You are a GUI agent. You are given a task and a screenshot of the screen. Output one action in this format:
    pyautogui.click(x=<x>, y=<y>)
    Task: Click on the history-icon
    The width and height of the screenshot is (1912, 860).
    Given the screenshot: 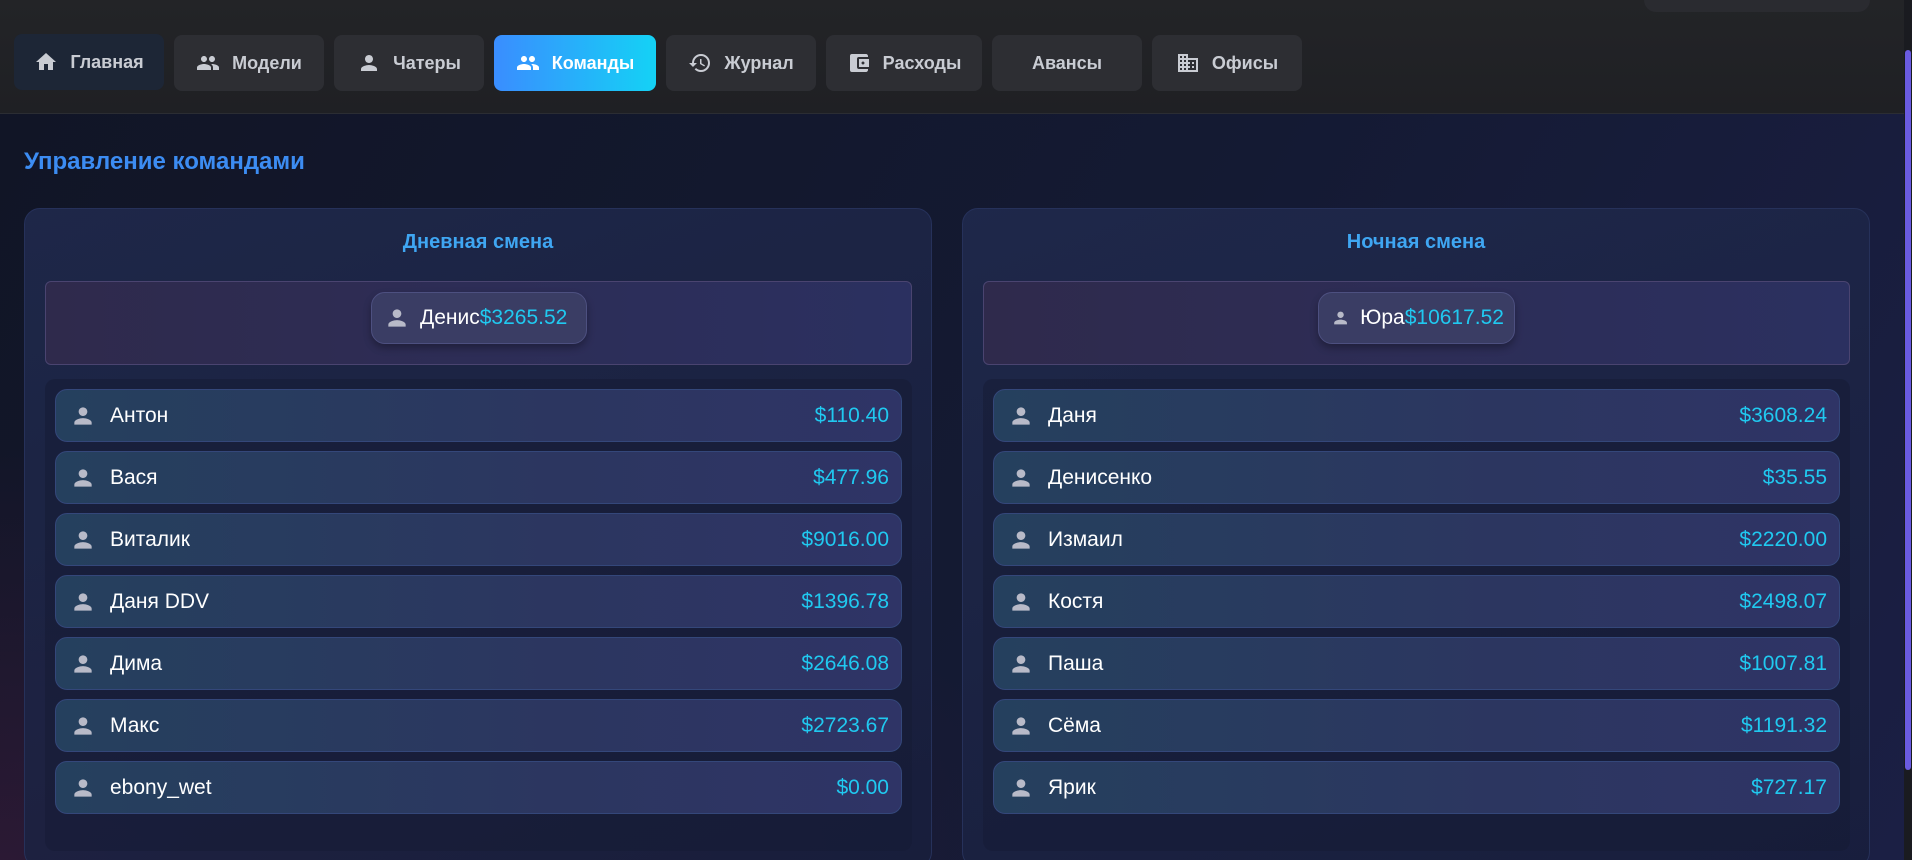 What is the action you would take?
    pyautogui.click(x=700, y=63)
    